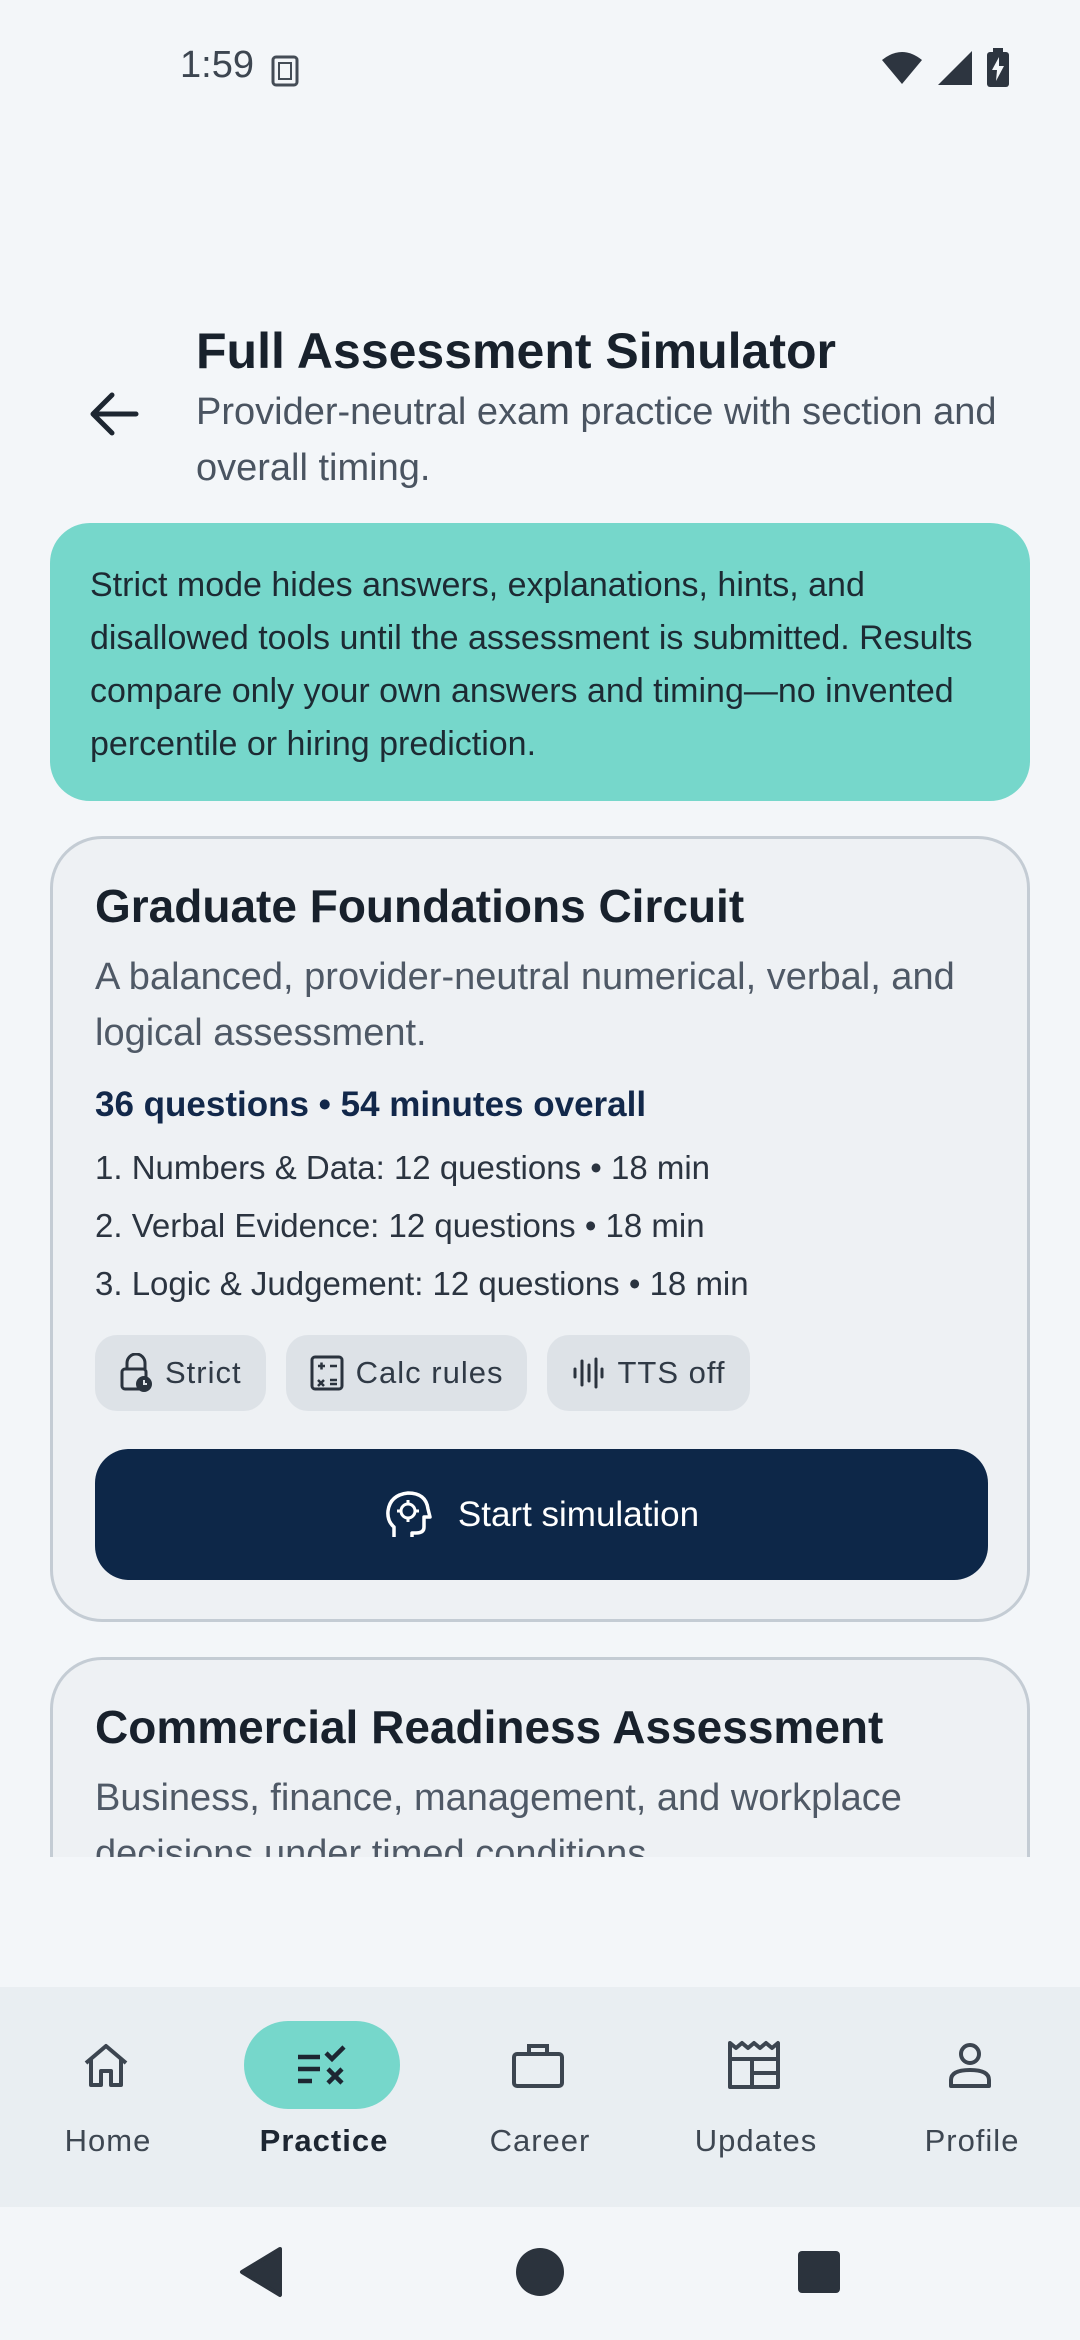 Image resolution: width=1080 pixels, height=2340 pixels. Describe the element at coordinates (955, 68) in the screenshot. I see `cellular-signal-icon` at that location.